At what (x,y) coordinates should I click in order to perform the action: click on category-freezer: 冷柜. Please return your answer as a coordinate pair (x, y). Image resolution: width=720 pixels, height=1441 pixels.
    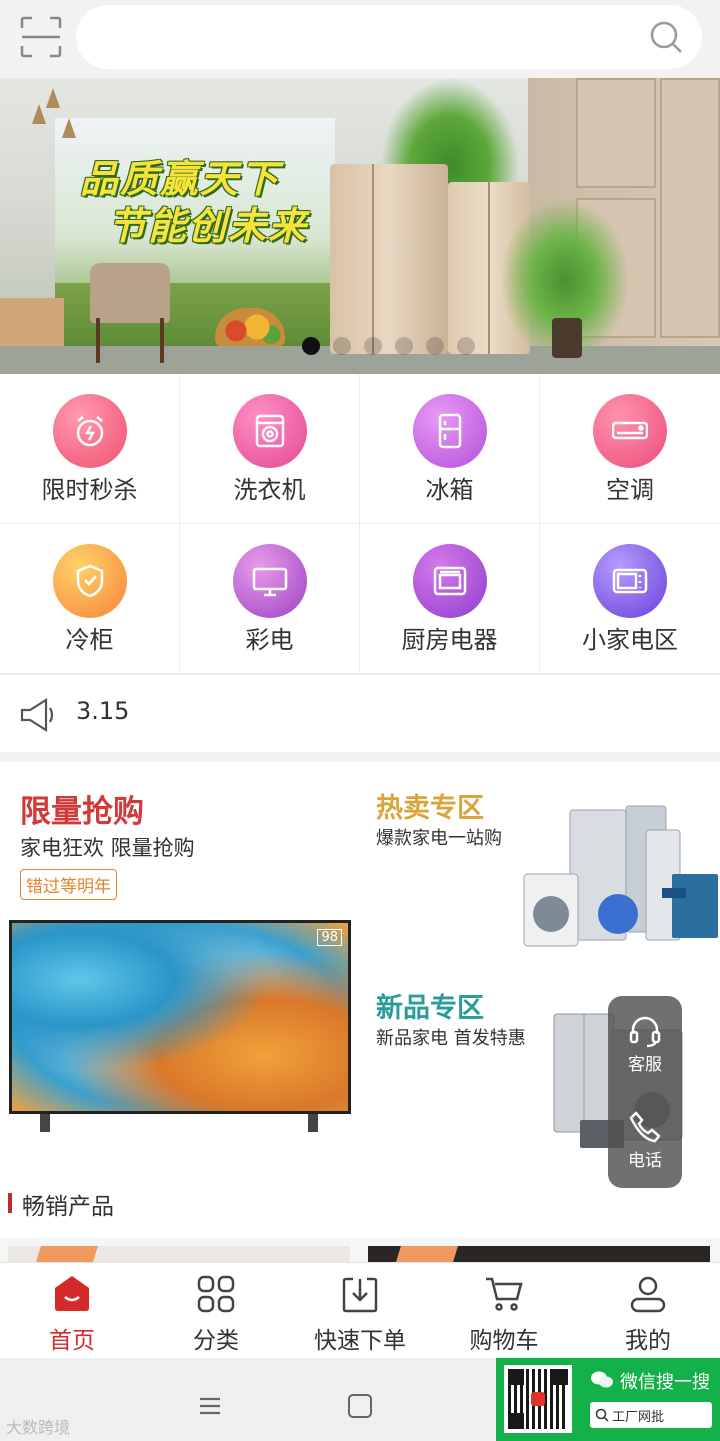
    Looking at the image, I should click on (90, 599).